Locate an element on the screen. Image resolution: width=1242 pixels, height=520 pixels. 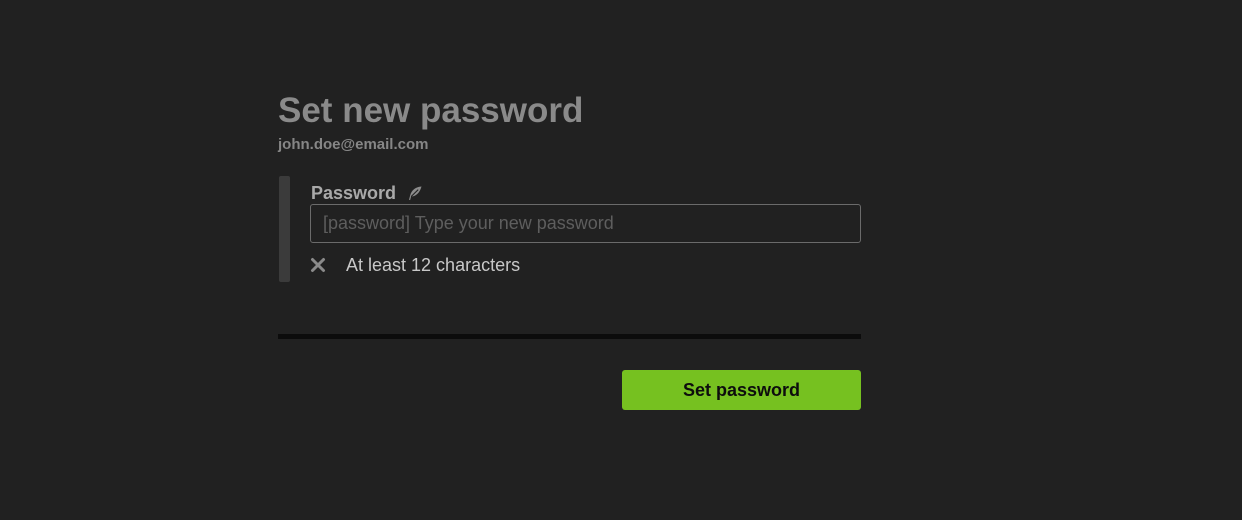
account-email: john.doe@email.com is located at coordinates (353, 144).